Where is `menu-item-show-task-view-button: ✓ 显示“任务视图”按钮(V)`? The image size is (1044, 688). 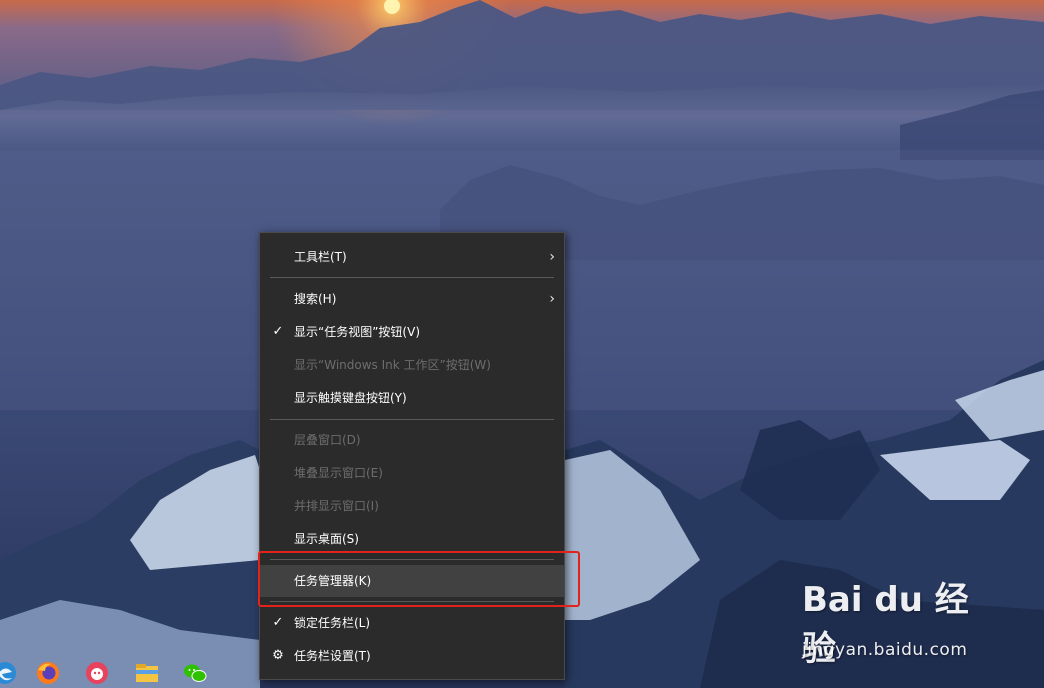 menu-item-show-task-view-button: ✓ 显示“任务视图”按钮(V) is located at coordinates (412, 332).